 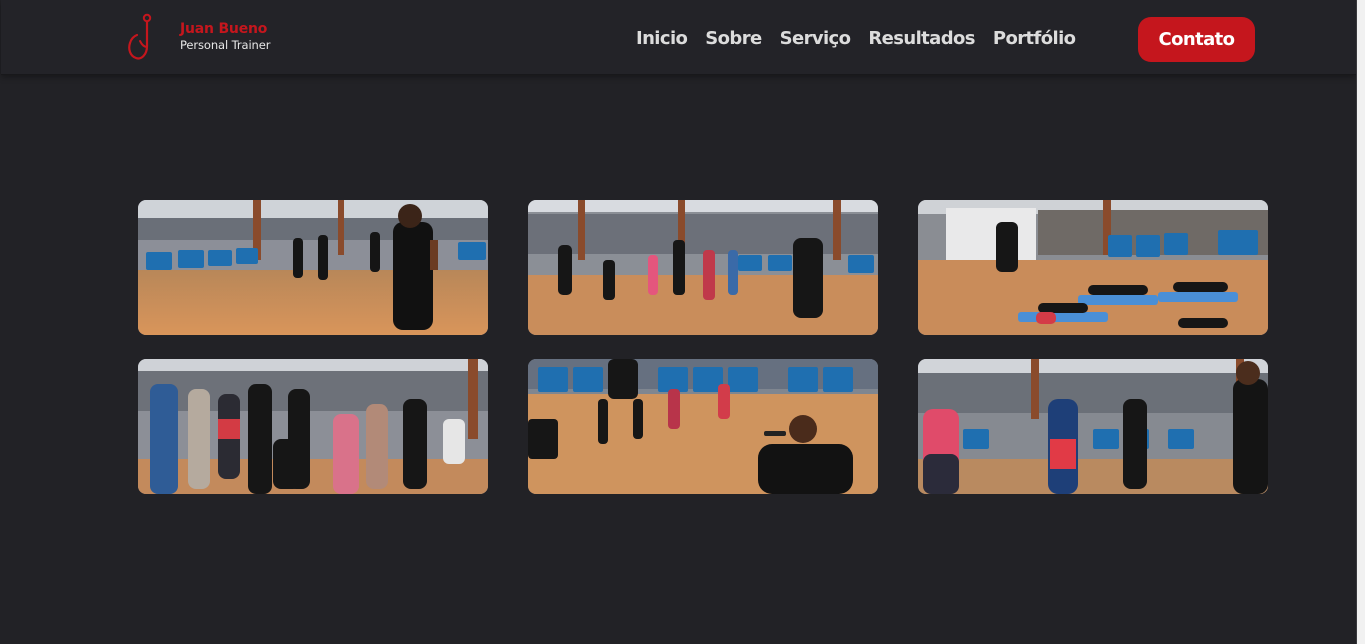 I want to click on photo-group-dance-class-on-deck, so click(x=703, y=267).